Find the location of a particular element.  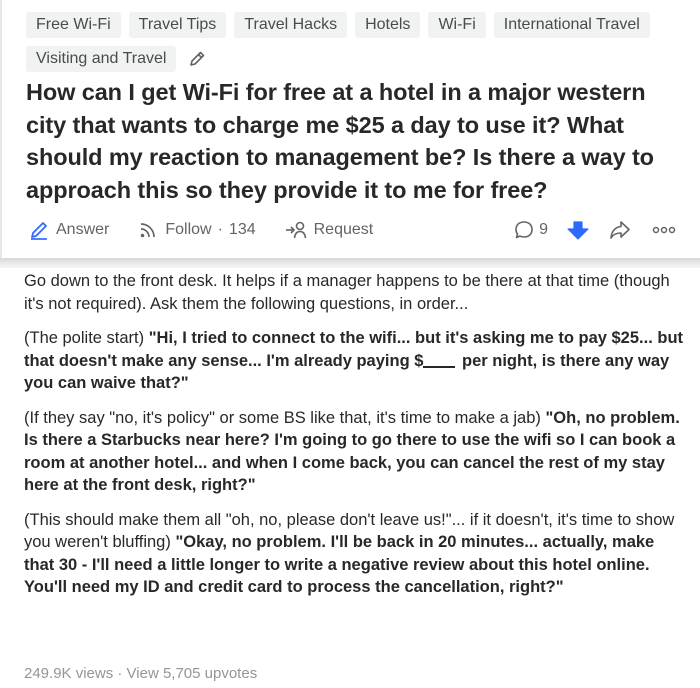

more-options-button is located at coordinates (664, 230).